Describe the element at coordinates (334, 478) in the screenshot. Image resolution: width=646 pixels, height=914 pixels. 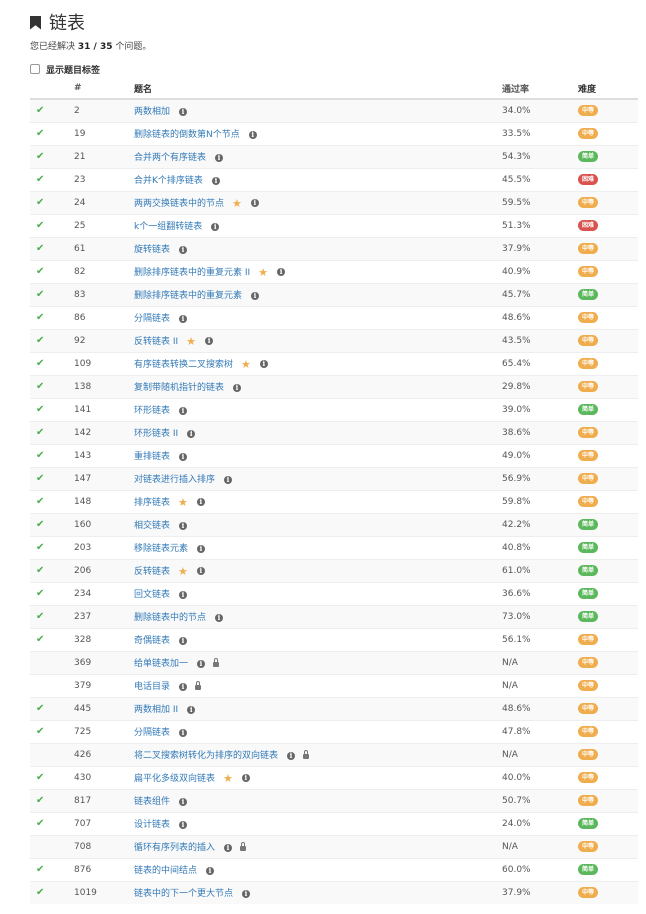
I see `table-row: ✔ 147 对链表进行插入排序 i 56.9% 中等` at that location.